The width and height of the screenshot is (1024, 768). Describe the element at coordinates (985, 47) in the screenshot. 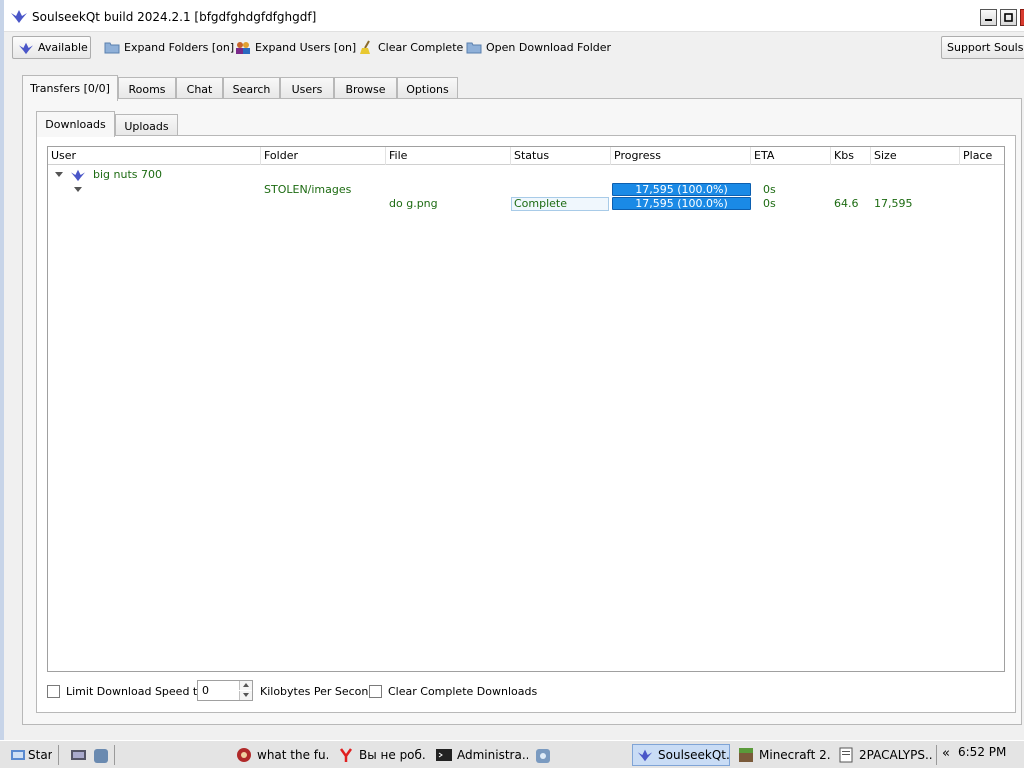

I see `support-label: Support Soulseek` at that location.